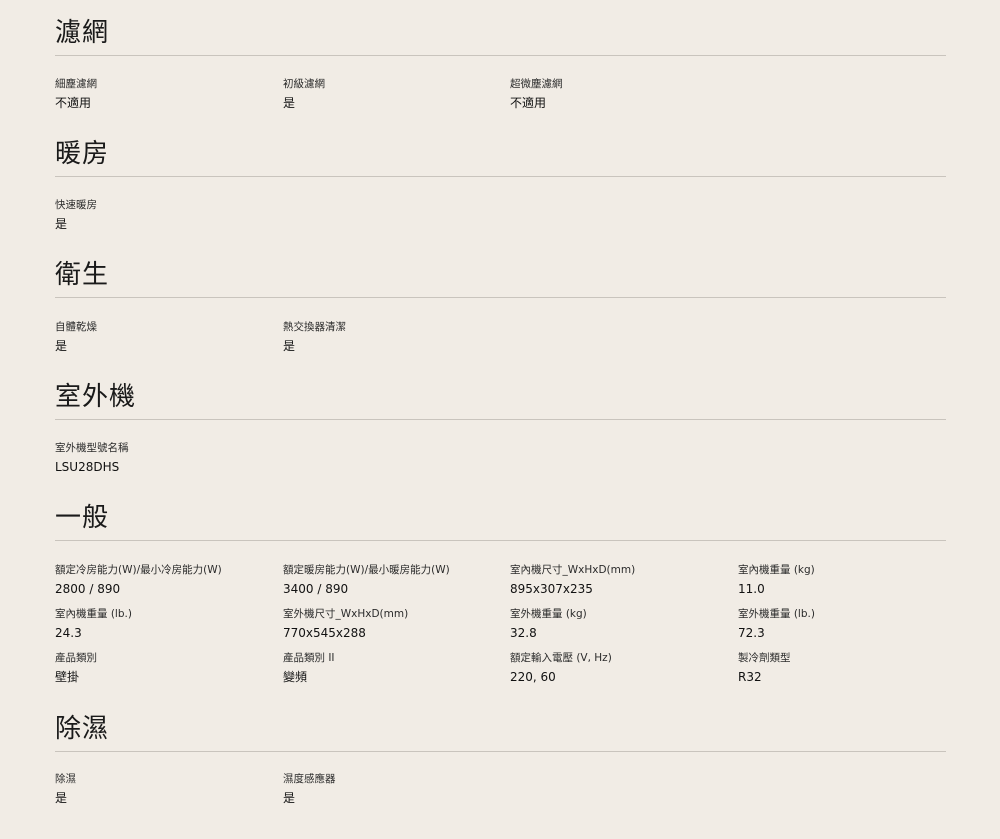 The height and width of the screenshot is (839, 1000). Describe the element at coordinates (561, 658) in the screenshot. I see `spec-label: 額定輸入電壓 (V, Hz)` at that location.